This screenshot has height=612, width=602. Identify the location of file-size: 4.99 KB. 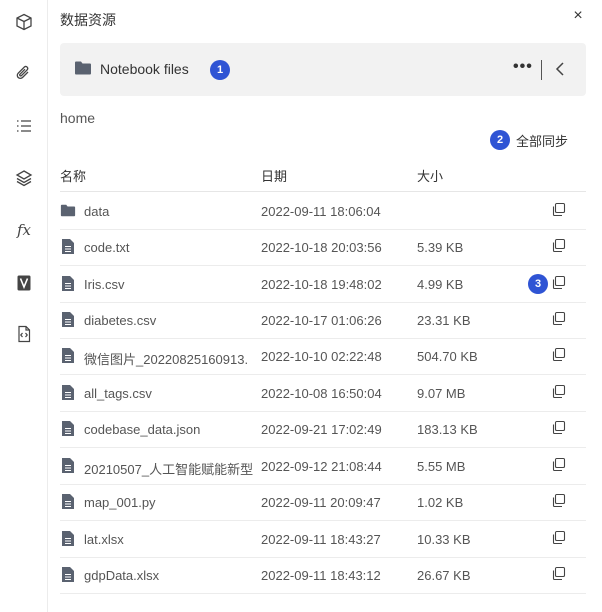
(440, 284).